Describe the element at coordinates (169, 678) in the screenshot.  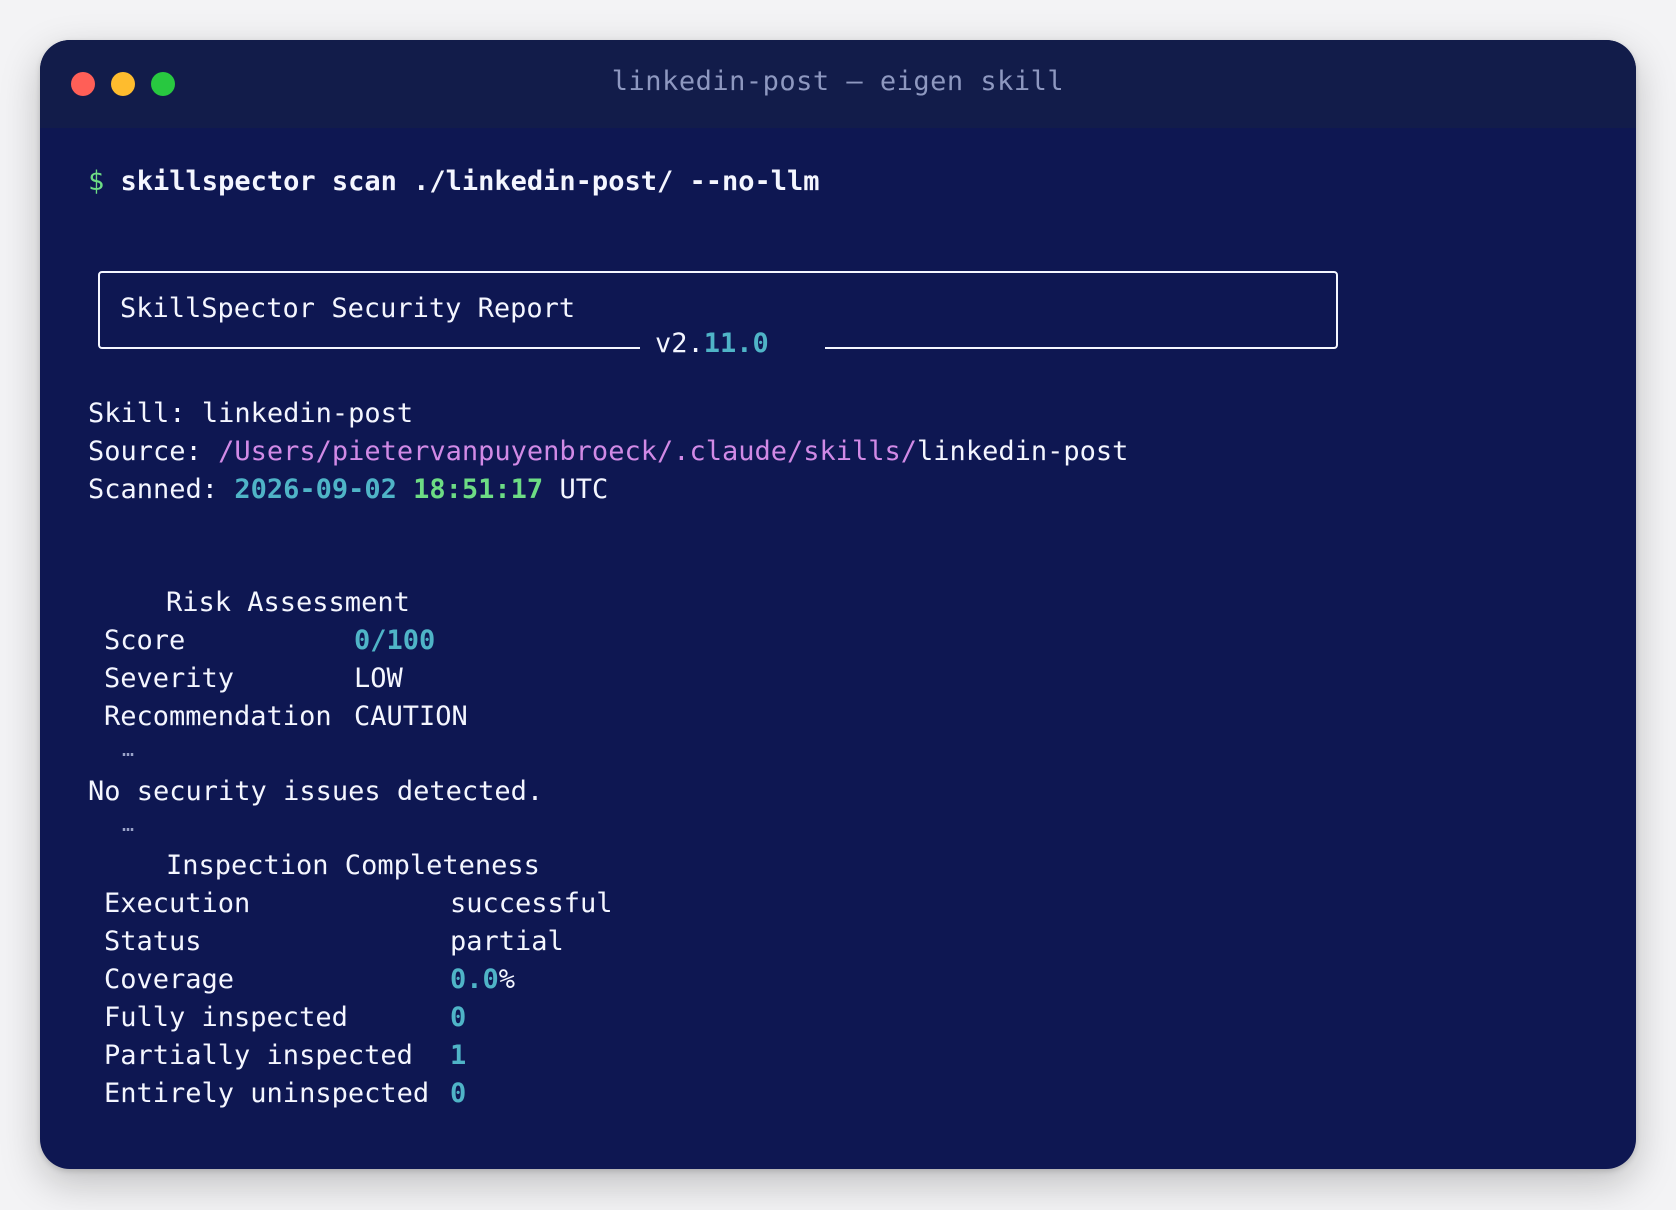
I see `risk-label-severity: Severity` at that location.